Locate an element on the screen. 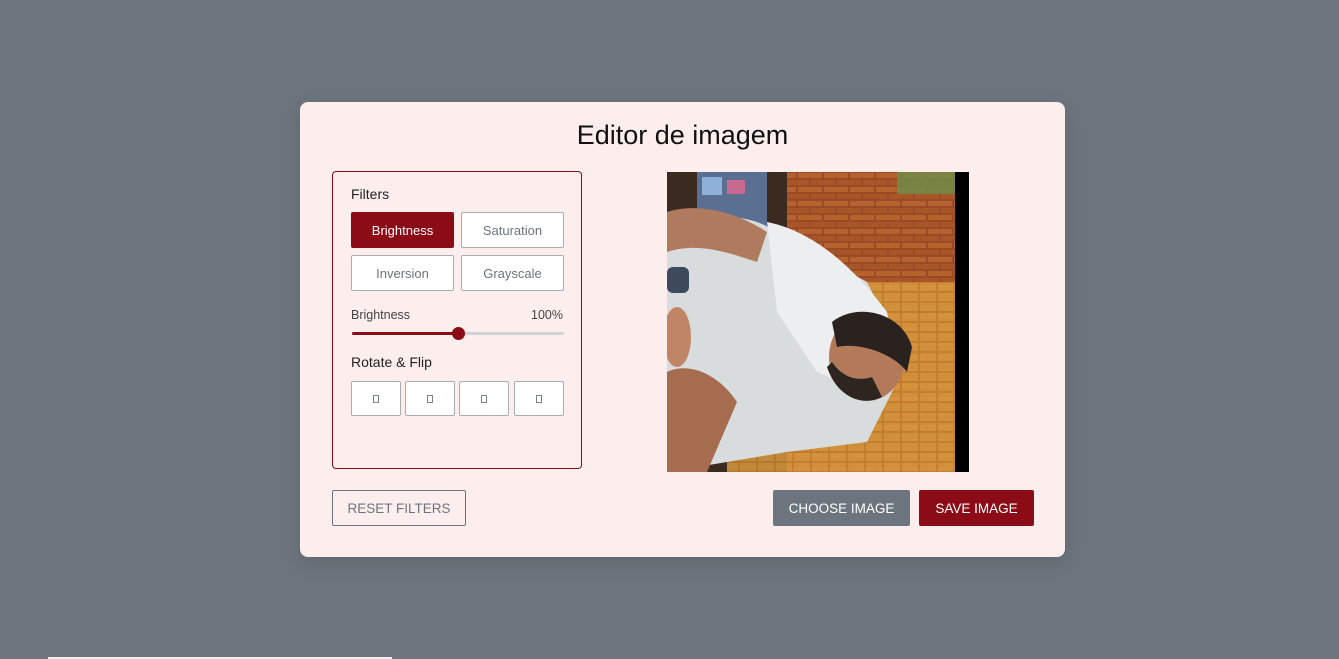 This screenshot has width=1339, height=659. rotate-left-icon is located at coordinates (376, 398).